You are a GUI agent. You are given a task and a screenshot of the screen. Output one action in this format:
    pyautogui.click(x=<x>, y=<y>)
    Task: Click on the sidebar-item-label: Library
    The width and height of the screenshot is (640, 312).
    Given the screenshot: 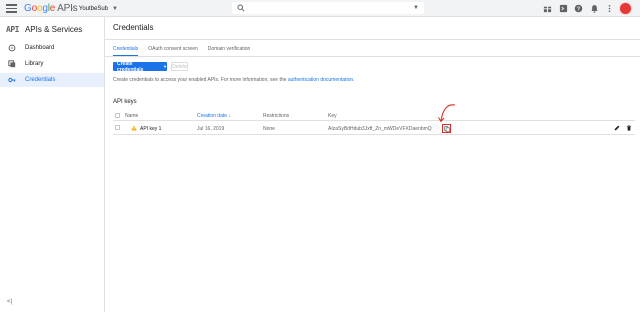 What is the action you would take?
    pyautogui.click(x=34, y=64)
    